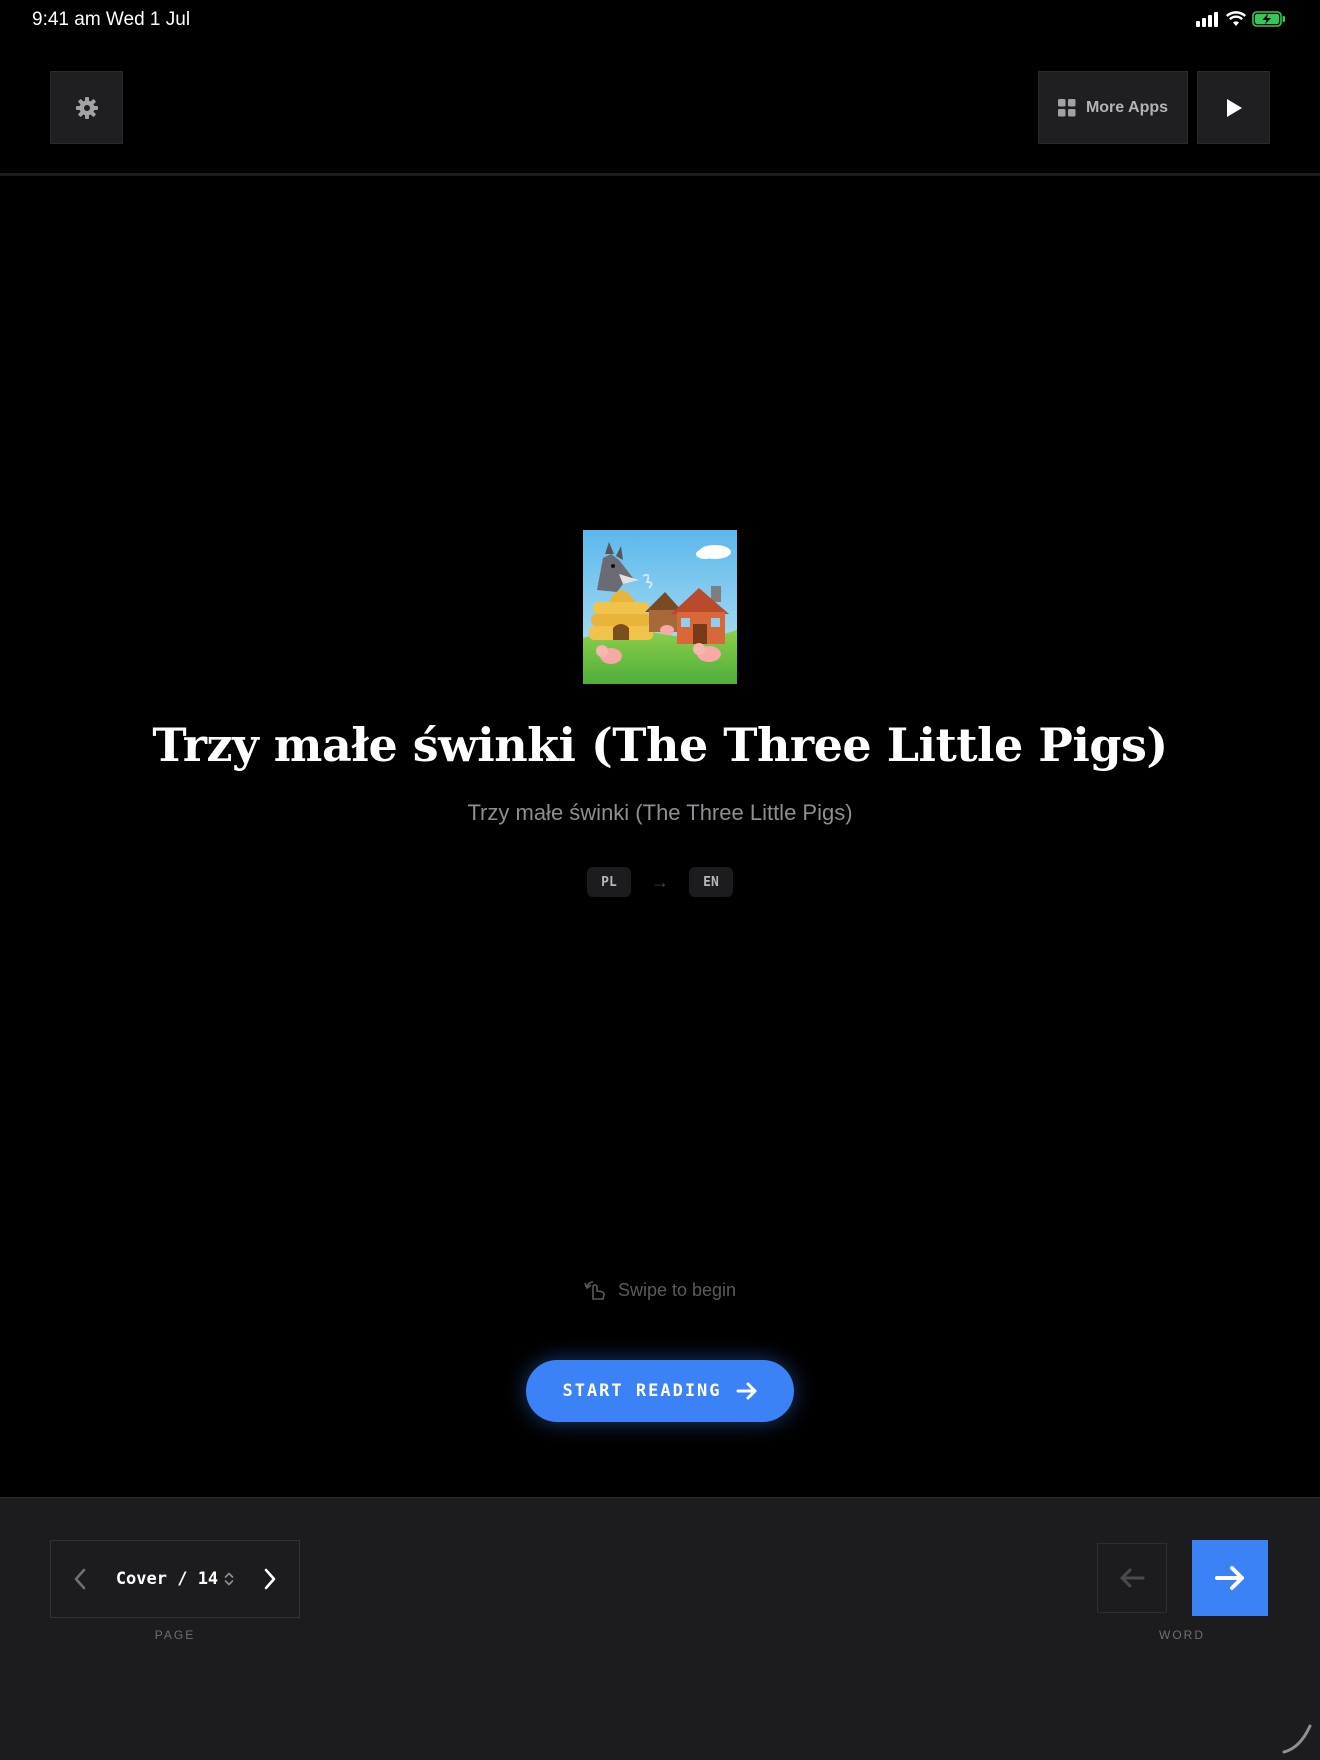 The image size is (1320, 1760). I want to click on gear-icon, so click(86, 107).